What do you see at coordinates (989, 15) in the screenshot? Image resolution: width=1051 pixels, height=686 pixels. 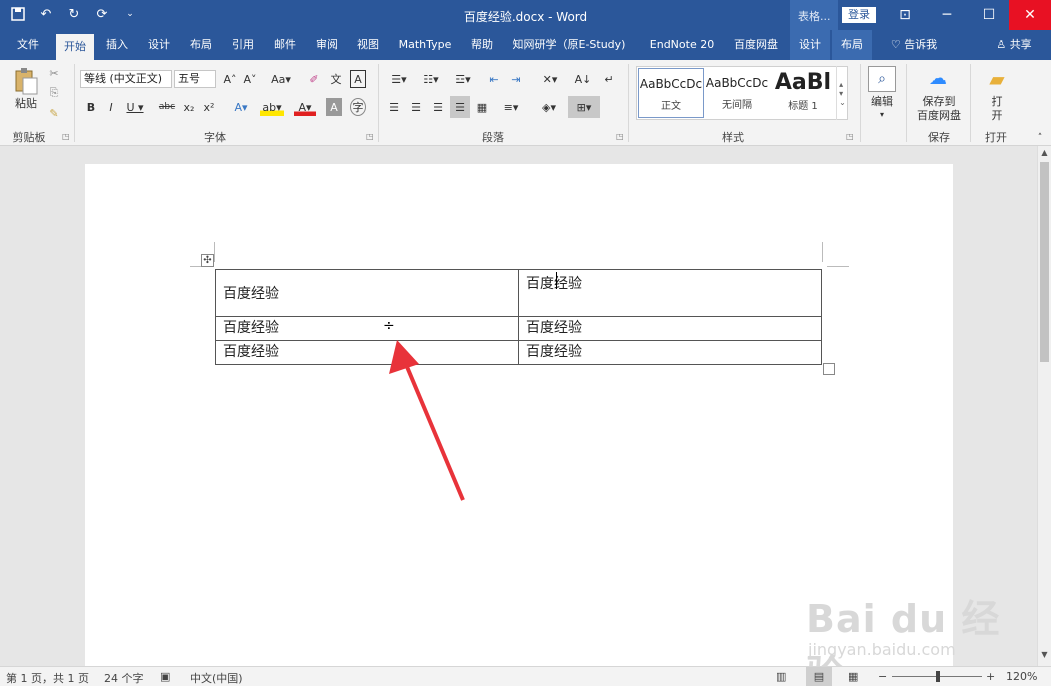 I see `maximize-icon: ☐` at bounding box center [989, 15].